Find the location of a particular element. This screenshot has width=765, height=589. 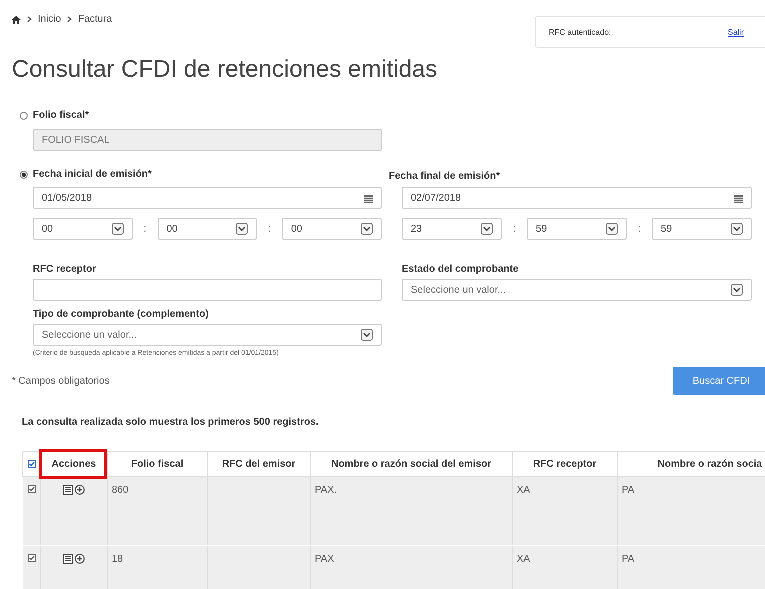

rfc-input is located at coordinates (207, 290).